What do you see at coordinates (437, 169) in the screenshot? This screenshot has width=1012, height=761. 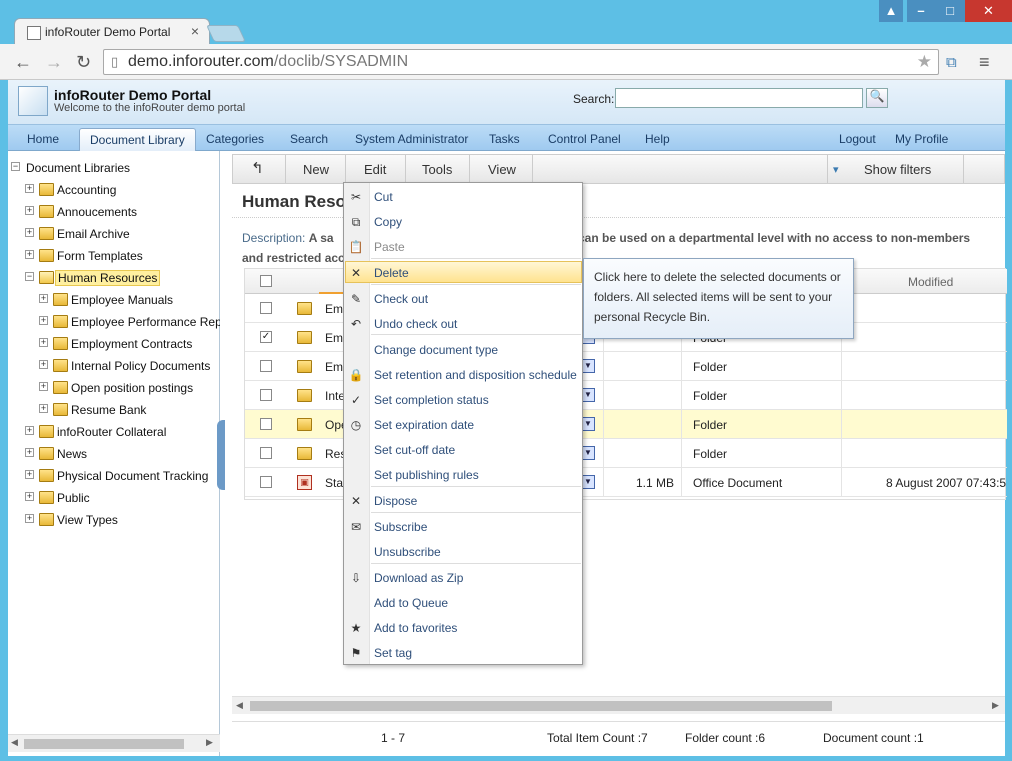 I see `toolbar-tools: Tools` at bounding box center [437, 169].